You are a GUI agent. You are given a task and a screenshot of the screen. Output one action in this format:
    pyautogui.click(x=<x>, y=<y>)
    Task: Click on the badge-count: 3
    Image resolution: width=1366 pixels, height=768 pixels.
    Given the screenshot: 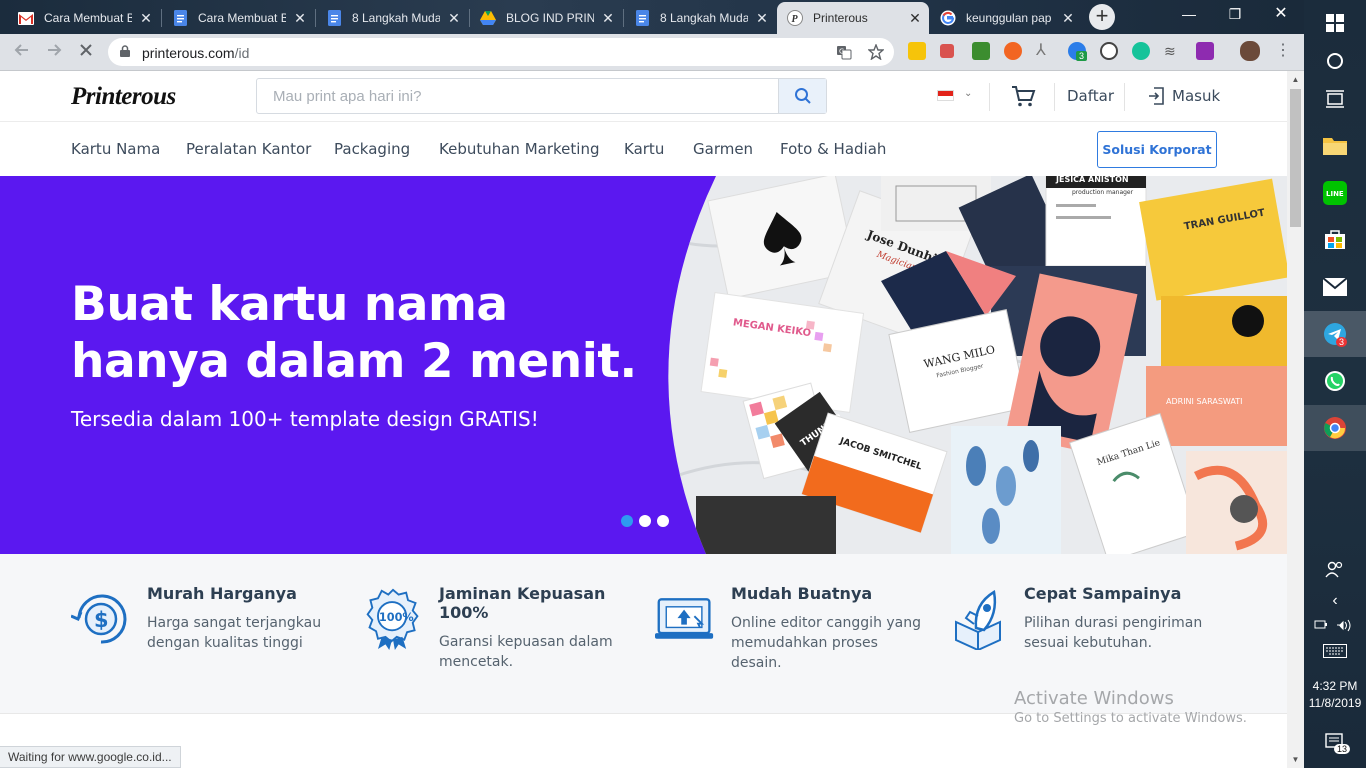 What is the action you would take?
    pyautogui.click(x=1082, y=56)
    